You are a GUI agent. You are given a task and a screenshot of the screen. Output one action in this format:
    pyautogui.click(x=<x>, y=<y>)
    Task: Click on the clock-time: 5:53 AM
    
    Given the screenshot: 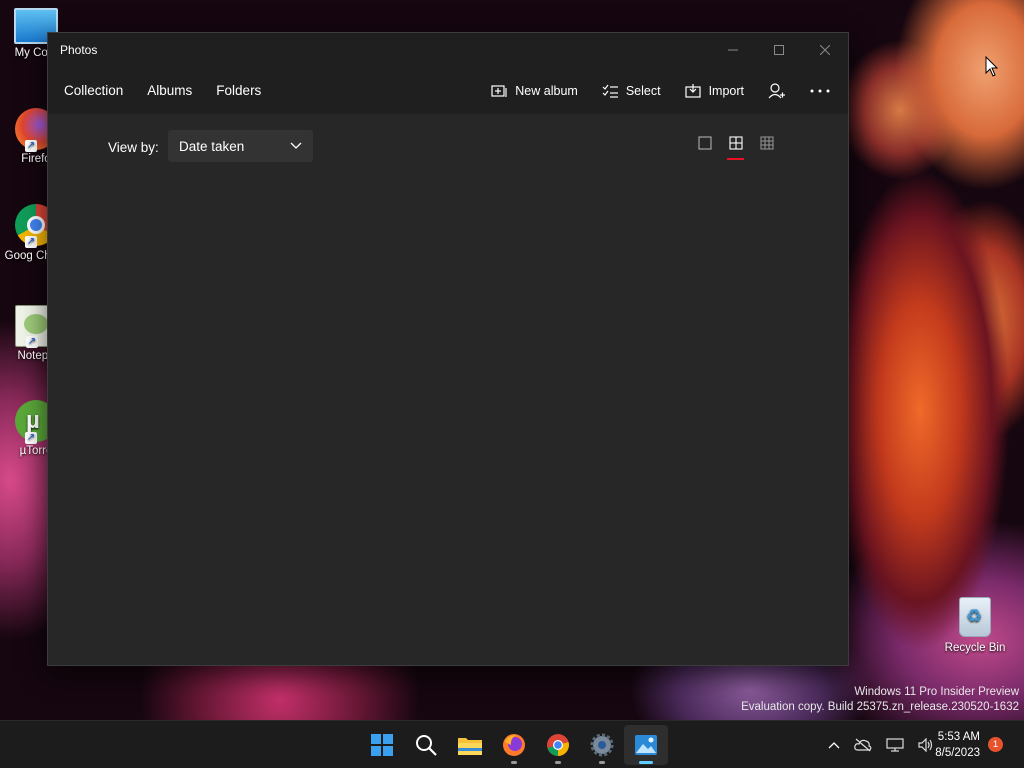 What is the action you would take?
    pyautogui.click(x=958, y=737)
    